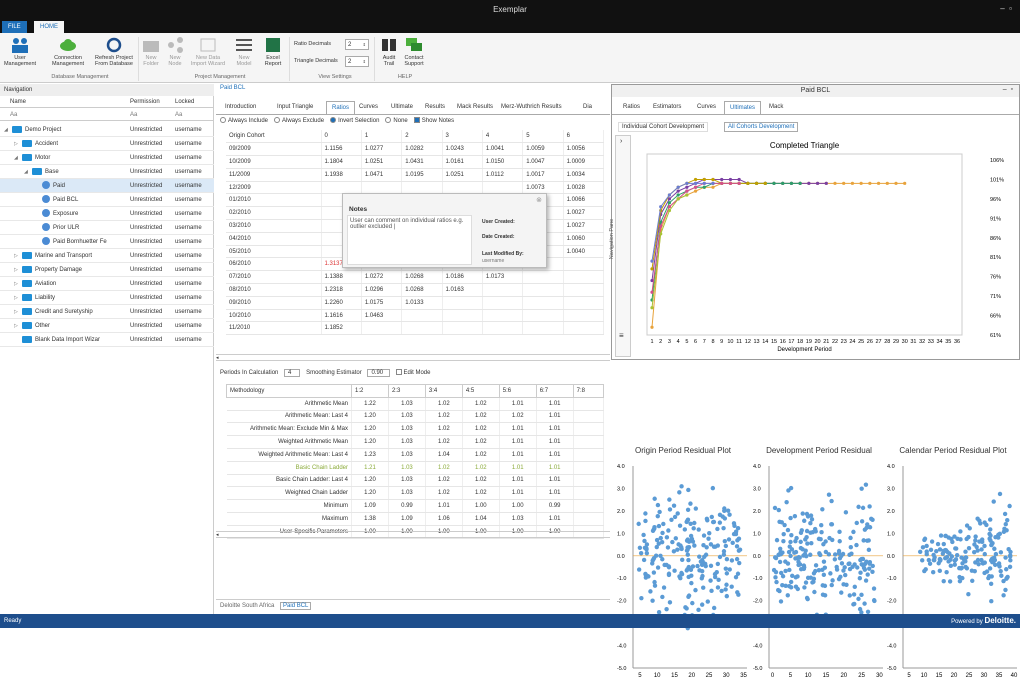 Image resolution: width=1020 pixels, height=686 pixels. I want to click on tri-cell: 1.0056, so click(584, 149).